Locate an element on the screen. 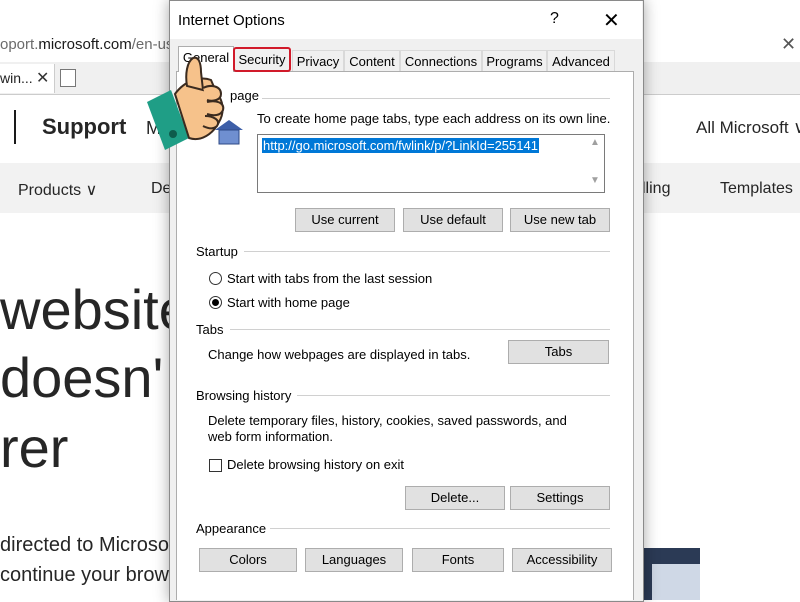  browsing-history-description-2: web form information. is located at coordinates (270, 436).